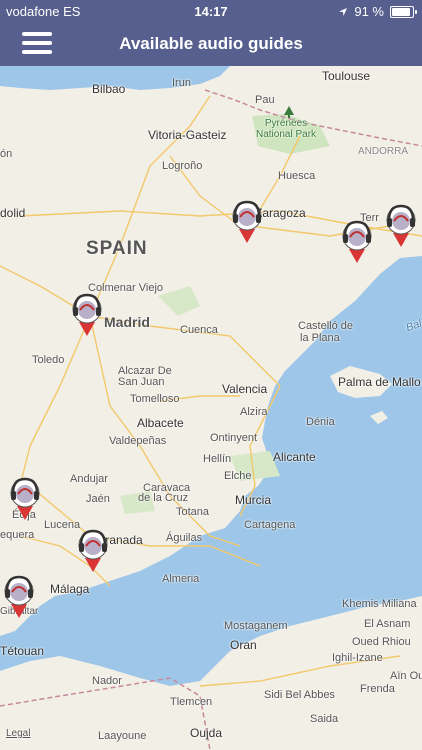 The height and width of the screenshot is (750, 422). I want to click on place-label: Tomelloso, so click(155, 399).